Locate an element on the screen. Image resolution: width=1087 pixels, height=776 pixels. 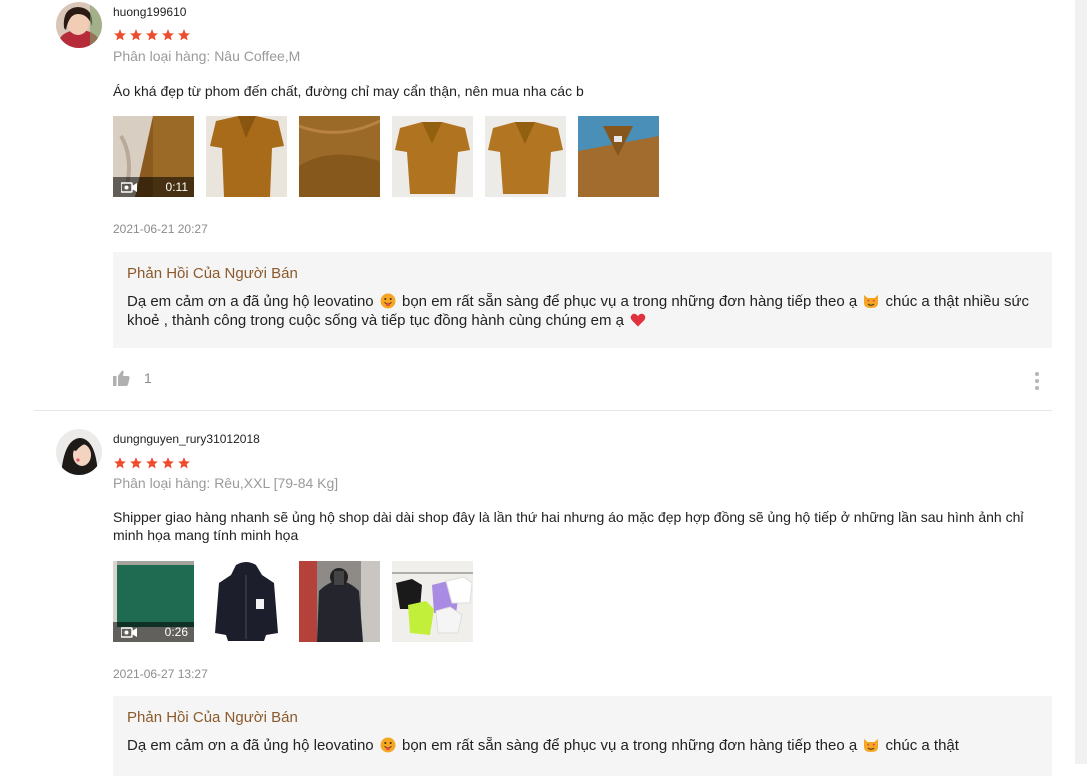
review-timestamp: 2021-06-27 13:27 is located at coordinates (160, 674).